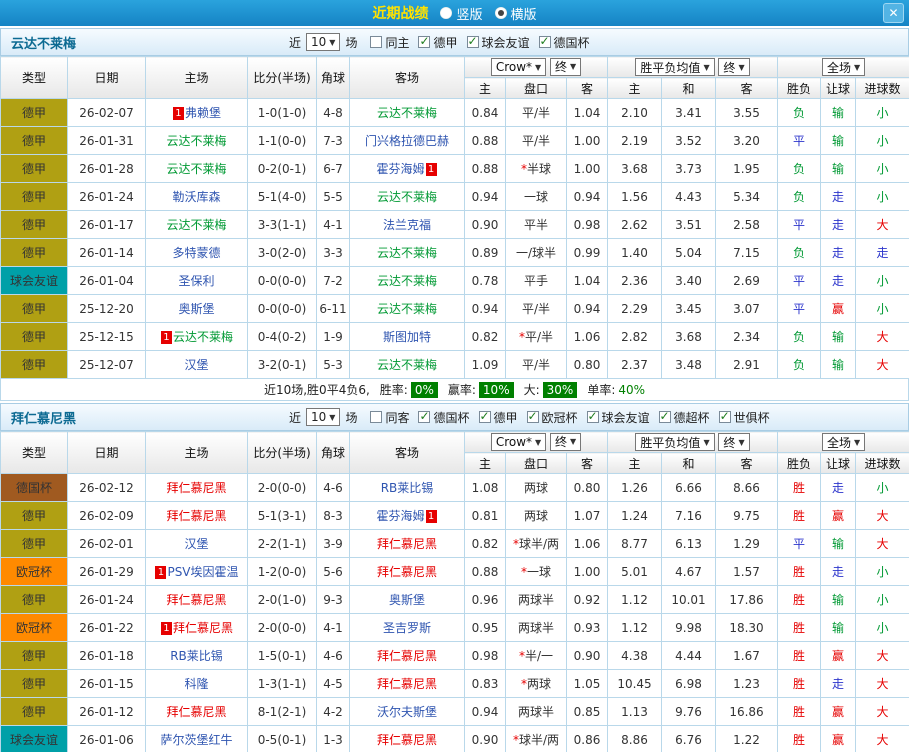 The height and width of the screenshot is (752, 909). I want to click on close-button: ✕, so click(893, 13).